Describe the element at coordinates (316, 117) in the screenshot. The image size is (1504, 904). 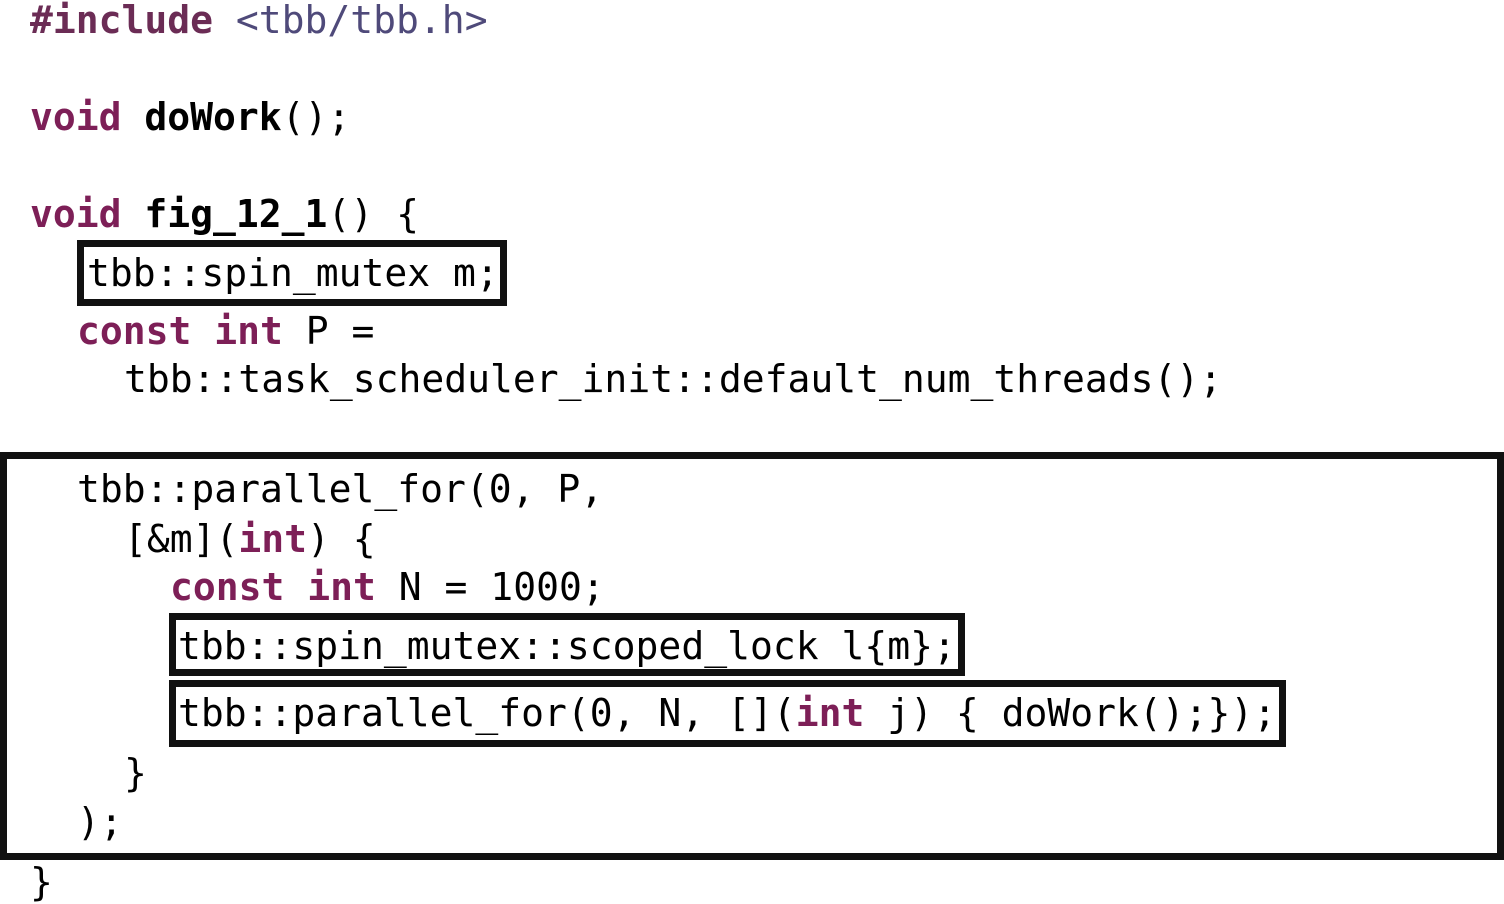
I see `code-punctuation: ();` at that location.